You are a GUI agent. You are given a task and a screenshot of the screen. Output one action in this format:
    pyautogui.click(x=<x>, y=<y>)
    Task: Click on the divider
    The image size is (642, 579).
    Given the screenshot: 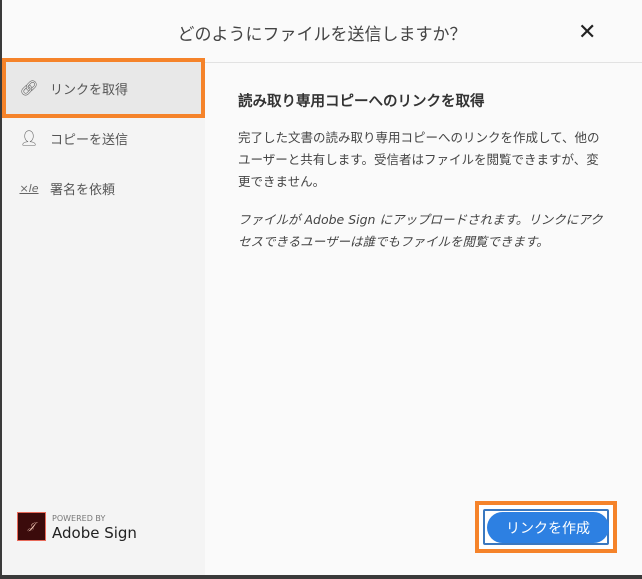 What is the action you would take?
    pyautogui.click(x=423, y=62)
    